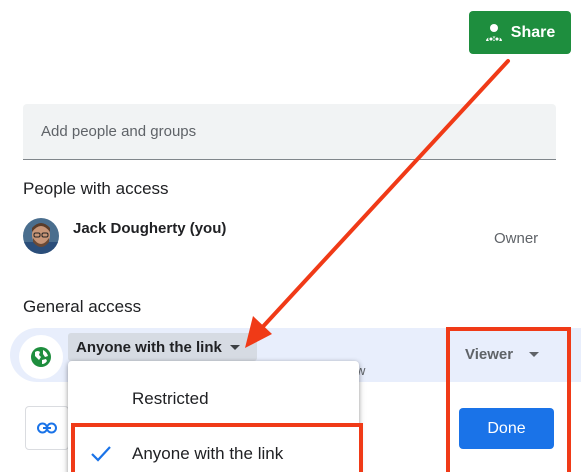 The height and width of the screenshot is (472, 581). I want to click on globe-icon, so click(41, 357).